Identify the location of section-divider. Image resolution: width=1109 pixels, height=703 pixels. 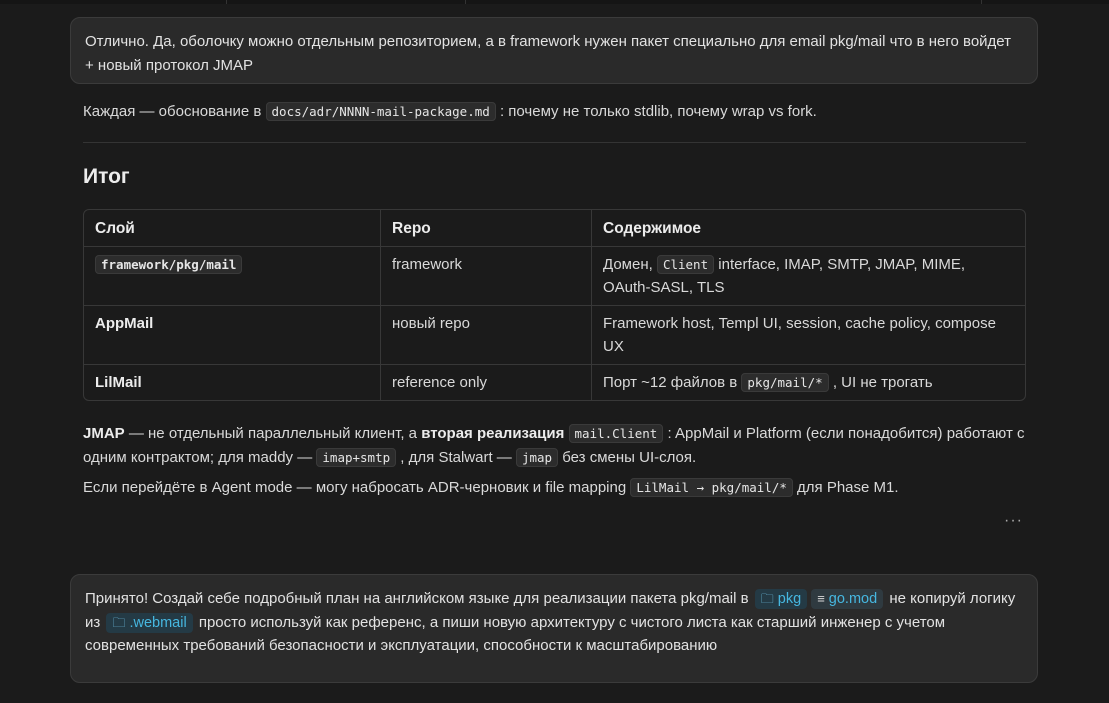
(554, 142).